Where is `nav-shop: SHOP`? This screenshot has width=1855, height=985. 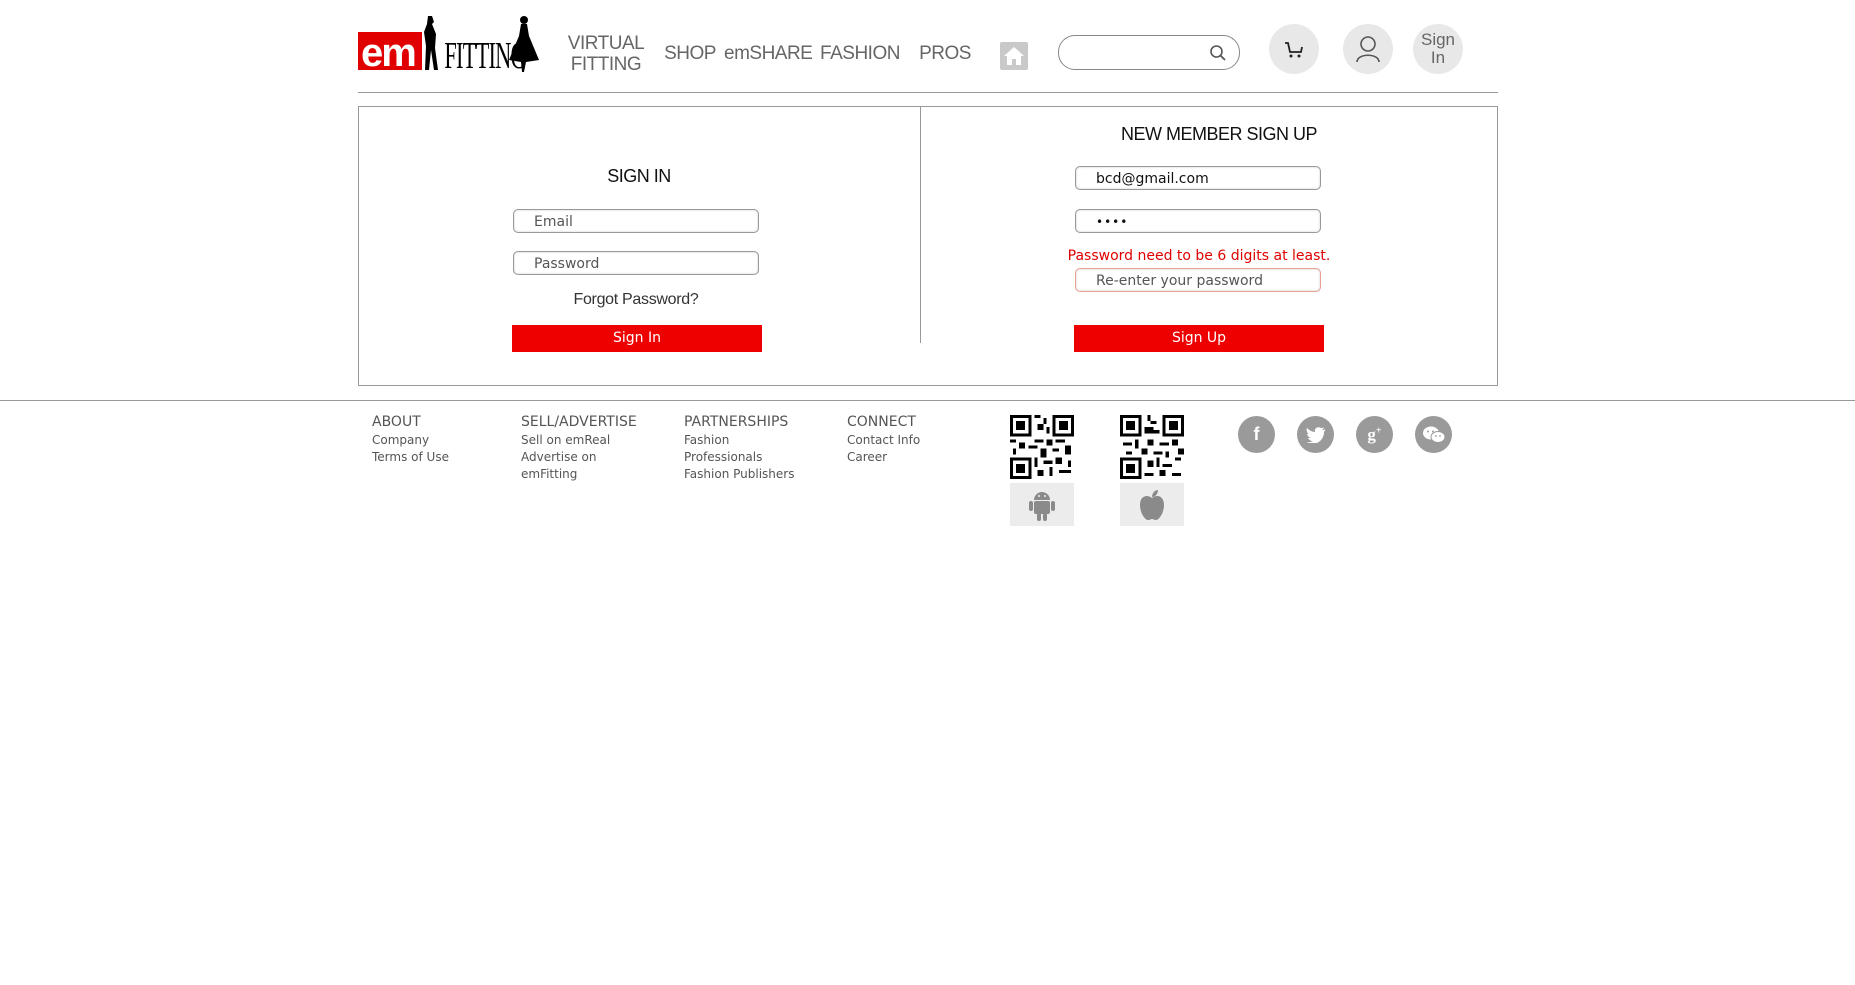
nav-shop: SHOP is located at coordinates (690, 53).